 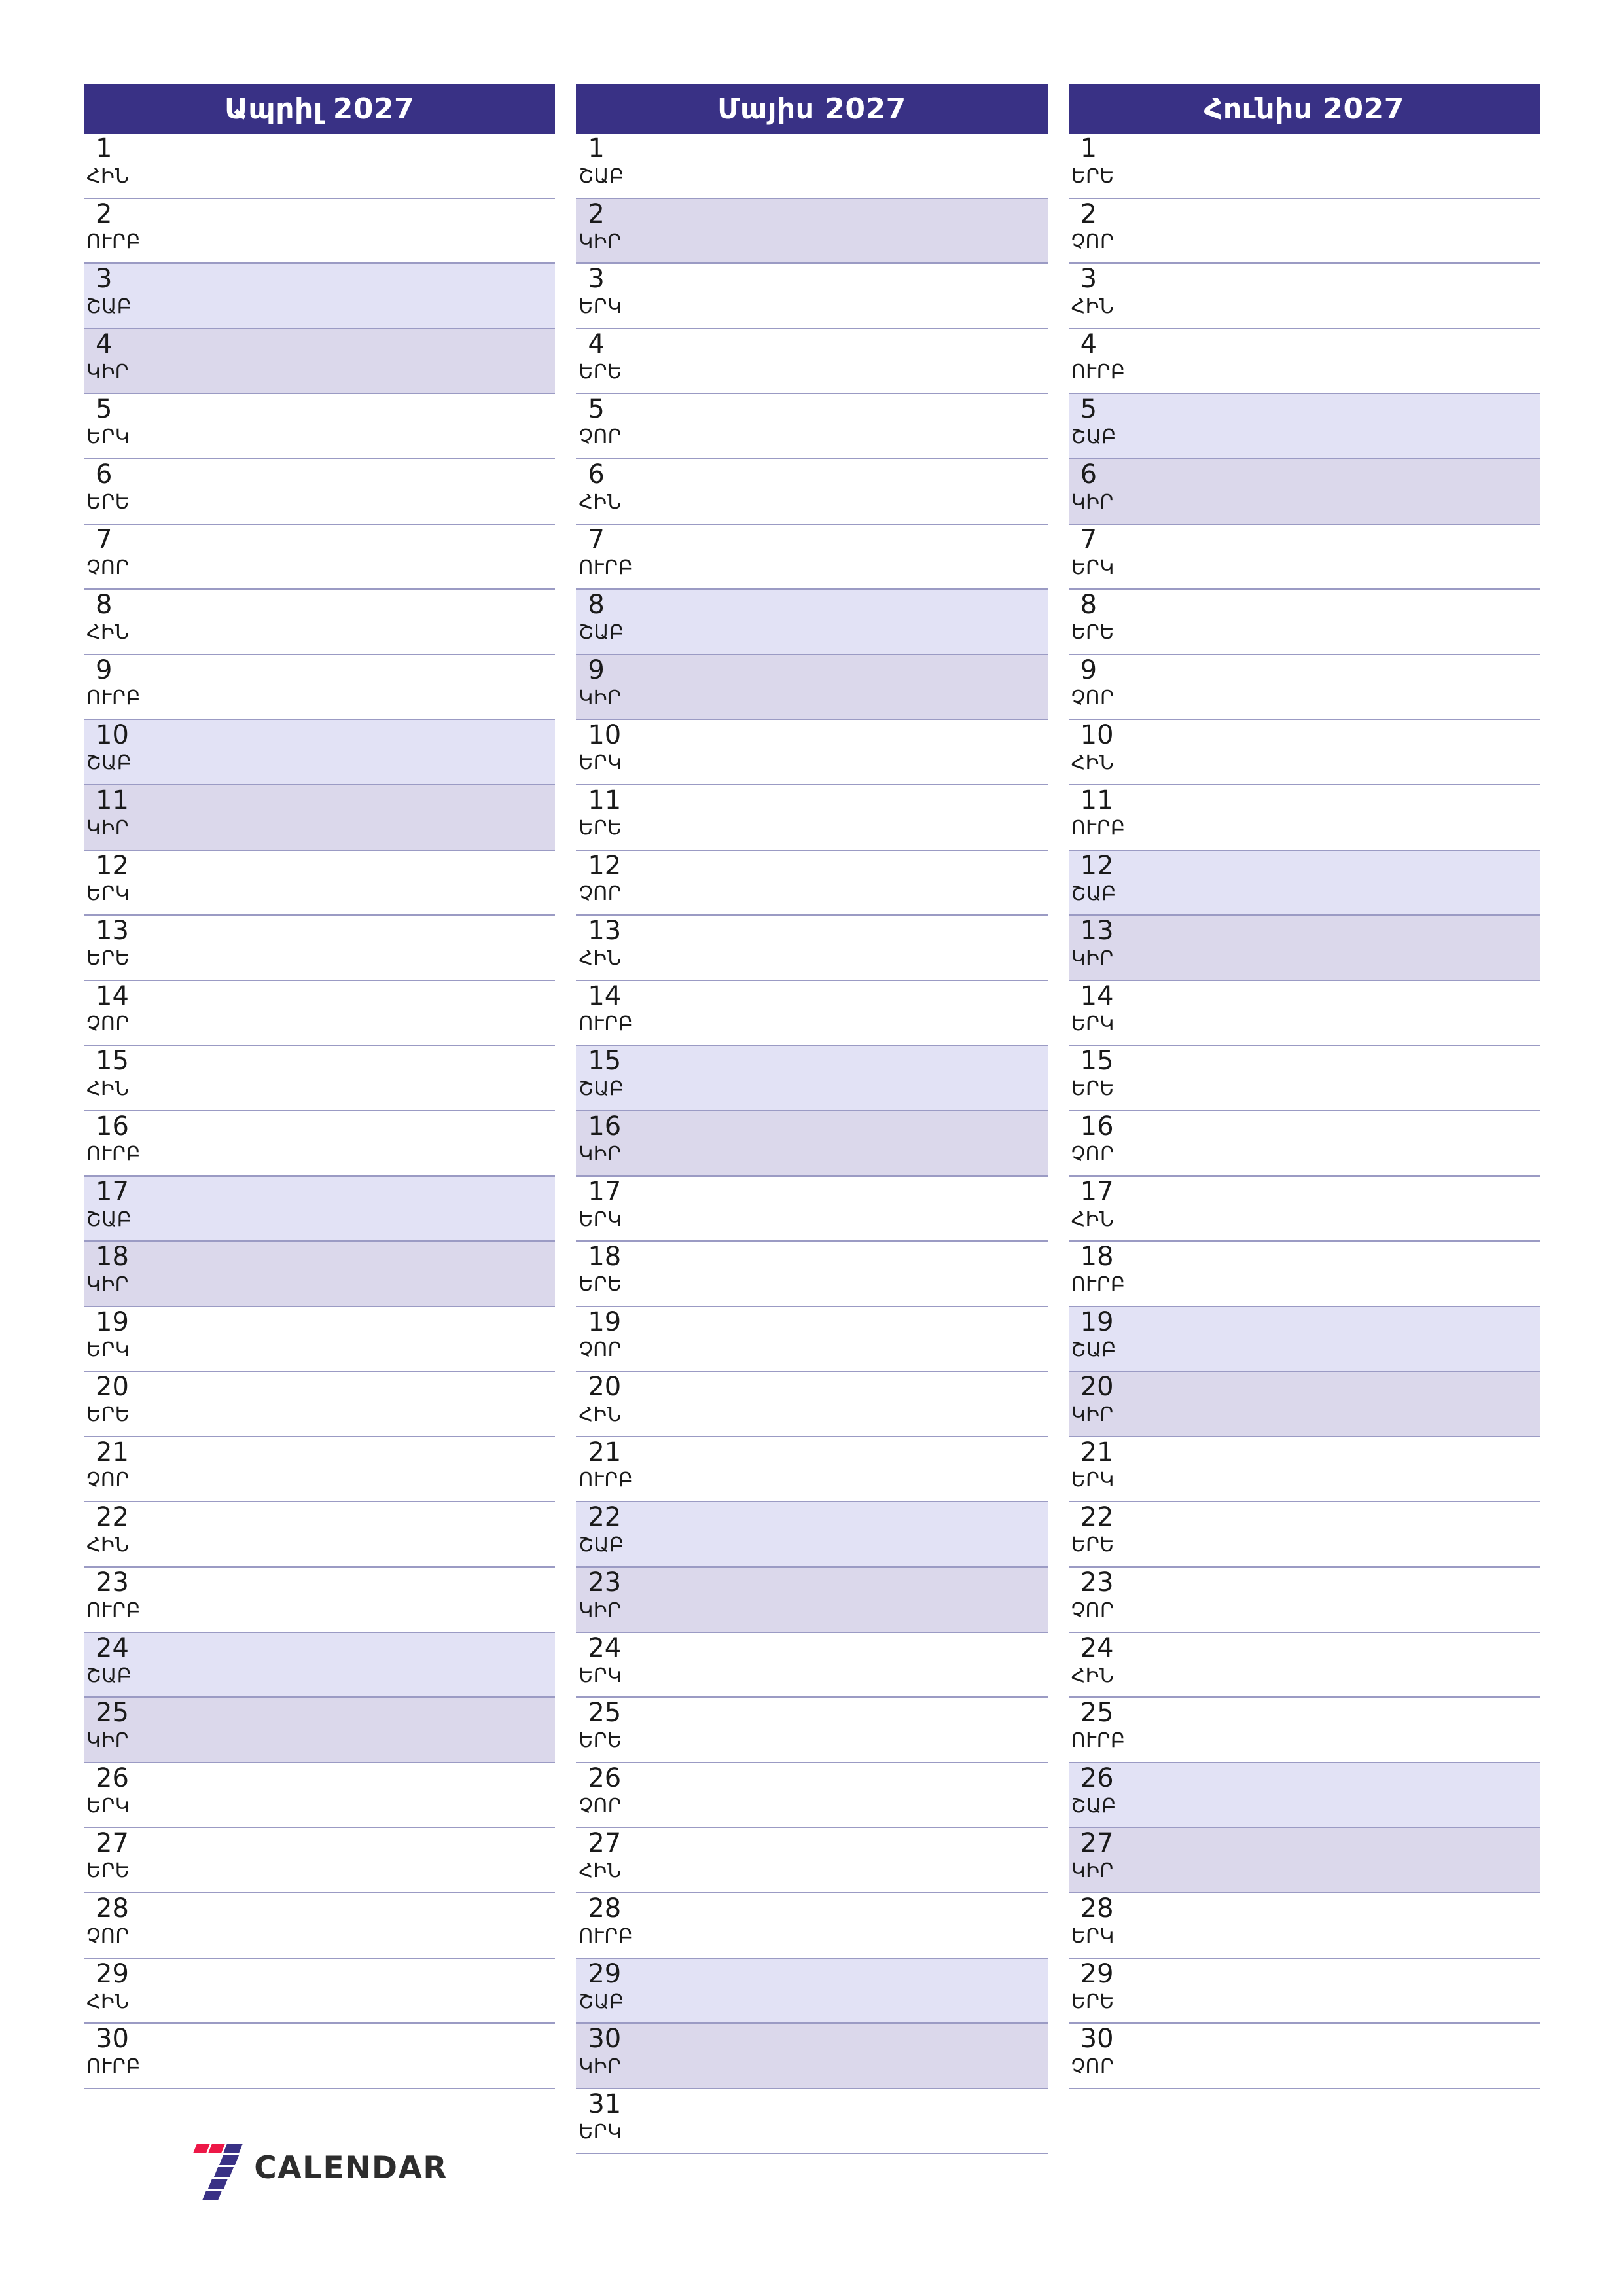 What do you see at coordinates (1304, 1600) in the screenshot?
I see `day-row: 23 ՉՈՐ` at bounding box center [1304, 1600].